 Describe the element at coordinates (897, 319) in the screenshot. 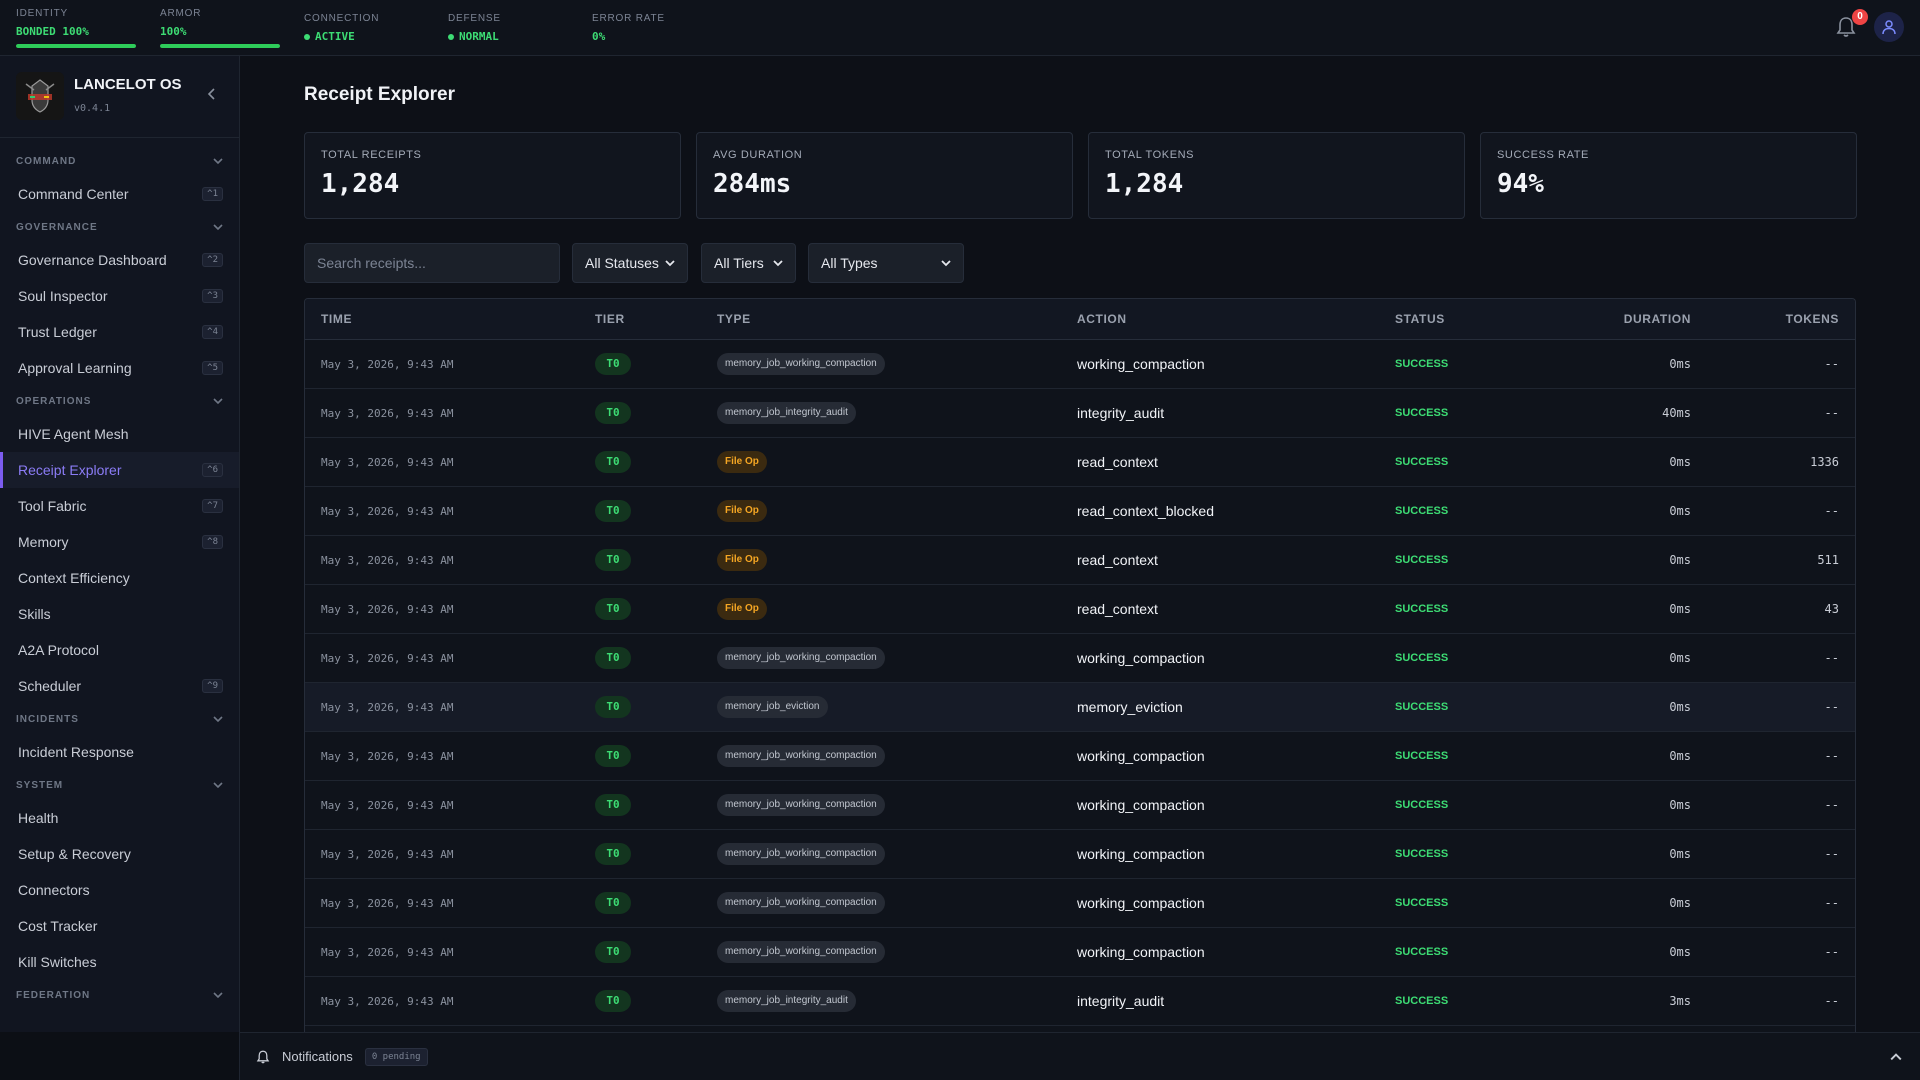

I see `column-header-type: TYPE` at that location.